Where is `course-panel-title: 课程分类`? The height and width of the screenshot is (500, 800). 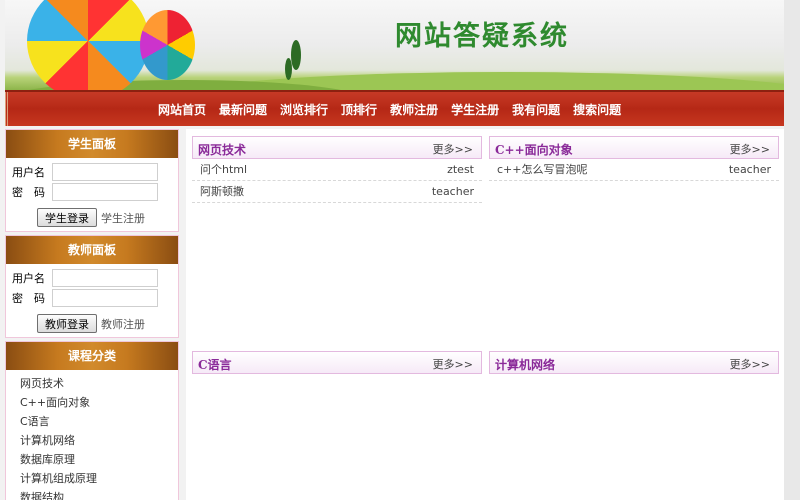 course-panel-title: 课程分类 is located at coordinates (92, 356).